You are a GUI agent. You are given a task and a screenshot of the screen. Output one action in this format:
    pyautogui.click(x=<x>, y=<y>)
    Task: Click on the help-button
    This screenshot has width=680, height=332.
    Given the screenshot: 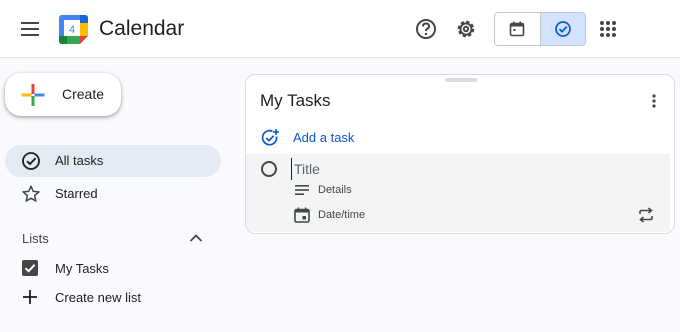 What is the action you would take?
    pyautogui.click(x=426, y=29)
    